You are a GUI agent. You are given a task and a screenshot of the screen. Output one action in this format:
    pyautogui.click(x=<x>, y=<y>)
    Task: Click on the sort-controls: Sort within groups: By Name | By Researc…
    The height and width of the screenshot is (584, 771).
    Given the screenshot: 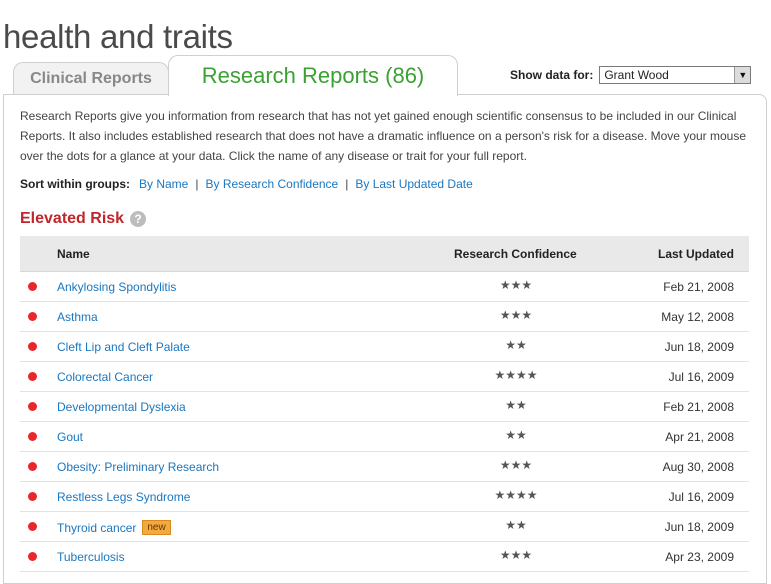 What is the action you would take?
    pyautogui.click(x=246, y=184)
    